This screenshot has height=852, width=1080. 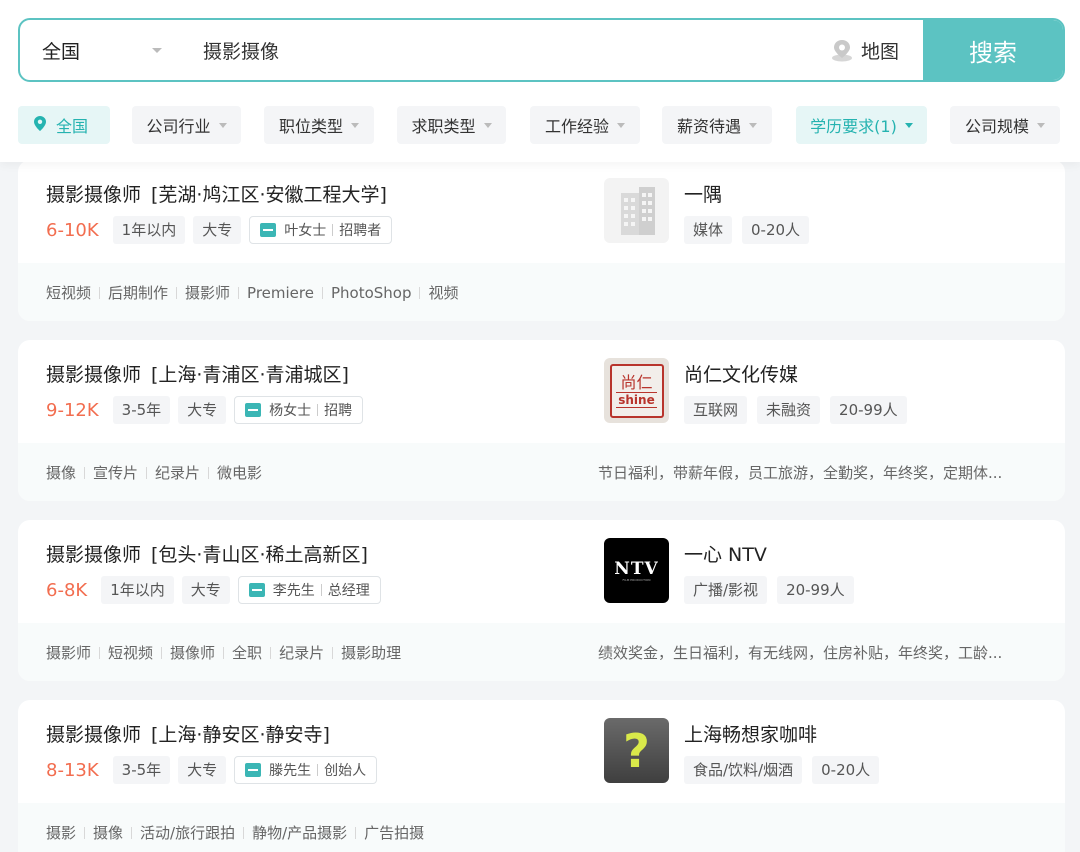 What do you see at coordinates (321, 230) in the screenshot?
I see `recruiter-chat: 叶女士 招聘者` at bounding box center [321, 230].